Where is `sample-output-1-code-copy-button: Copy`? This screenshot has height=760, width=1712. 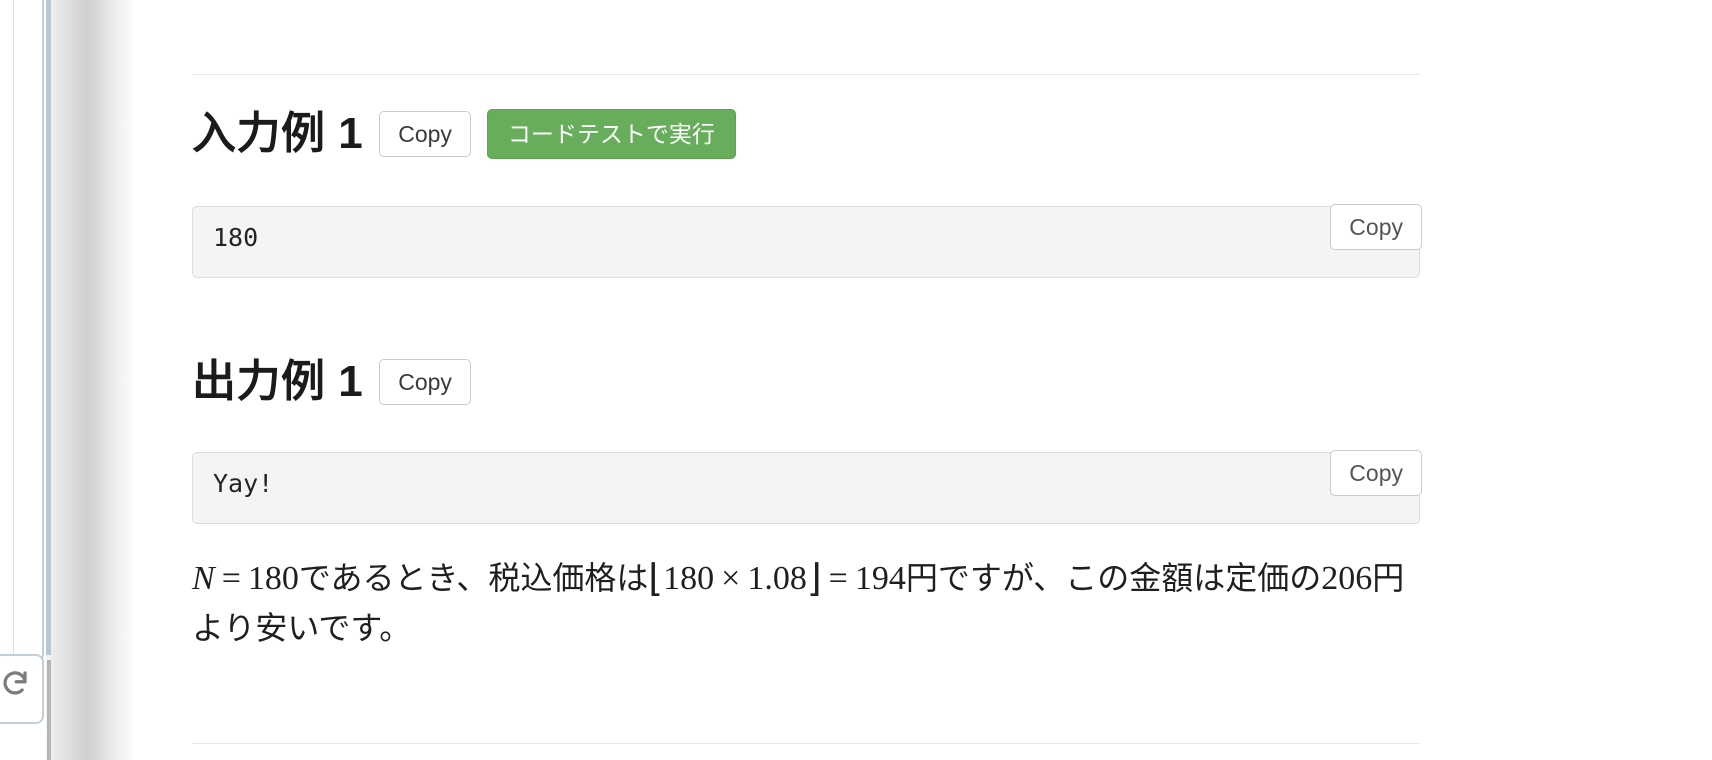 sample-output-1-code-copy-button: Copy is located at coordinates (1376, 473).